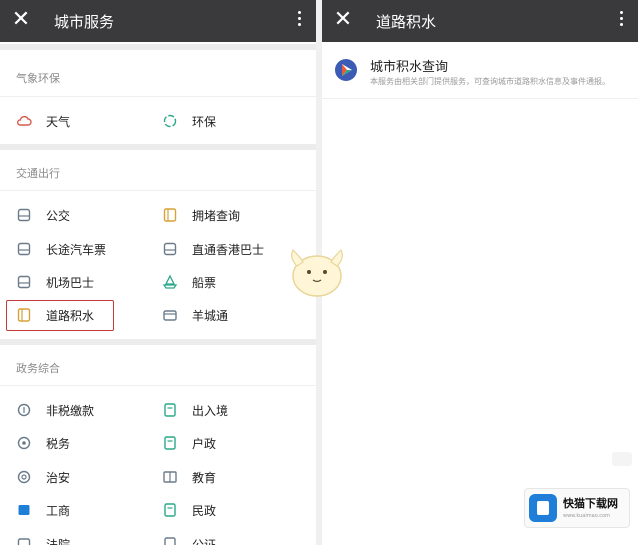 This screenshot has width=638, height=545. Describe the element at coordinates (43, 443) in the screenshot. I see `service-item-tax: 税务` at that location.